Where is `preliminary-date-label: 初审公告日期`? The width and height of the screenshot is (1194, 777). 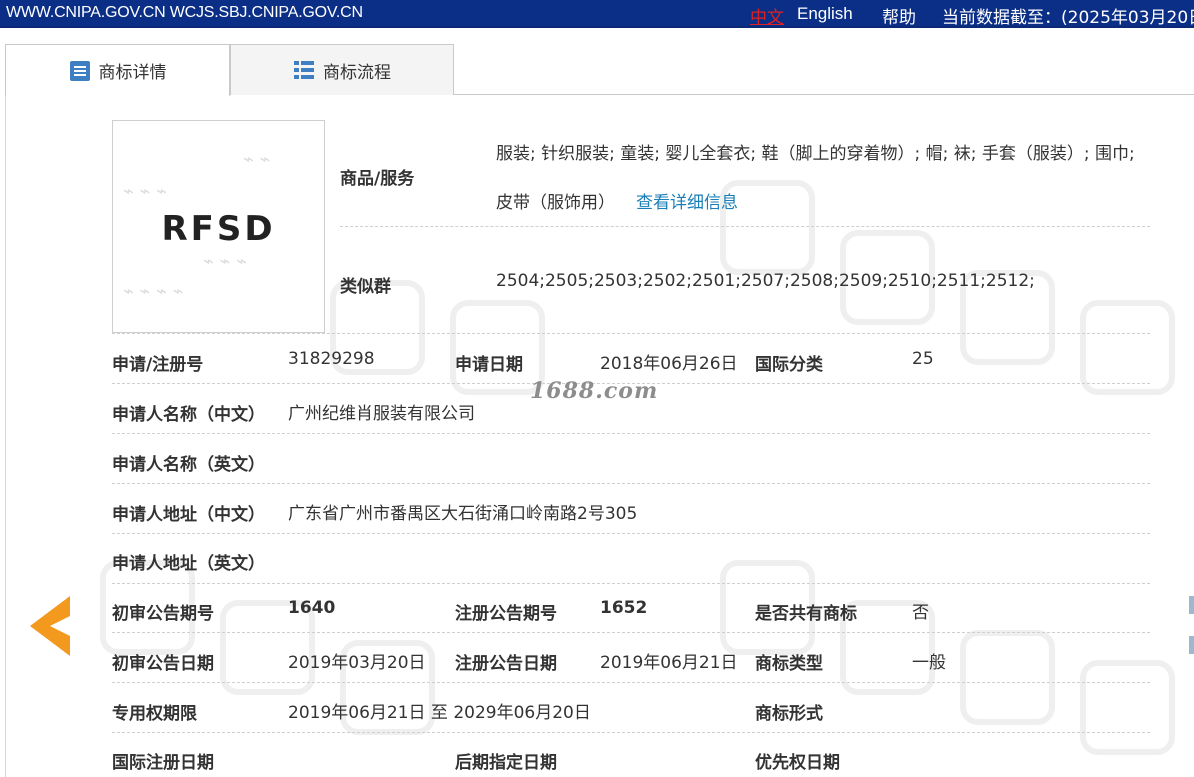
preliminary-date-label: 初审公告日期 is located at coordinates (163, 664).